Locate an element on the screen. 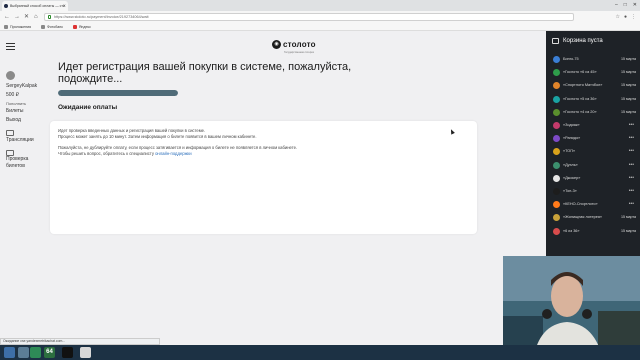 The image size is (640, 360). sidebar-item-logout: Выход is located at coordinates (26, 120).